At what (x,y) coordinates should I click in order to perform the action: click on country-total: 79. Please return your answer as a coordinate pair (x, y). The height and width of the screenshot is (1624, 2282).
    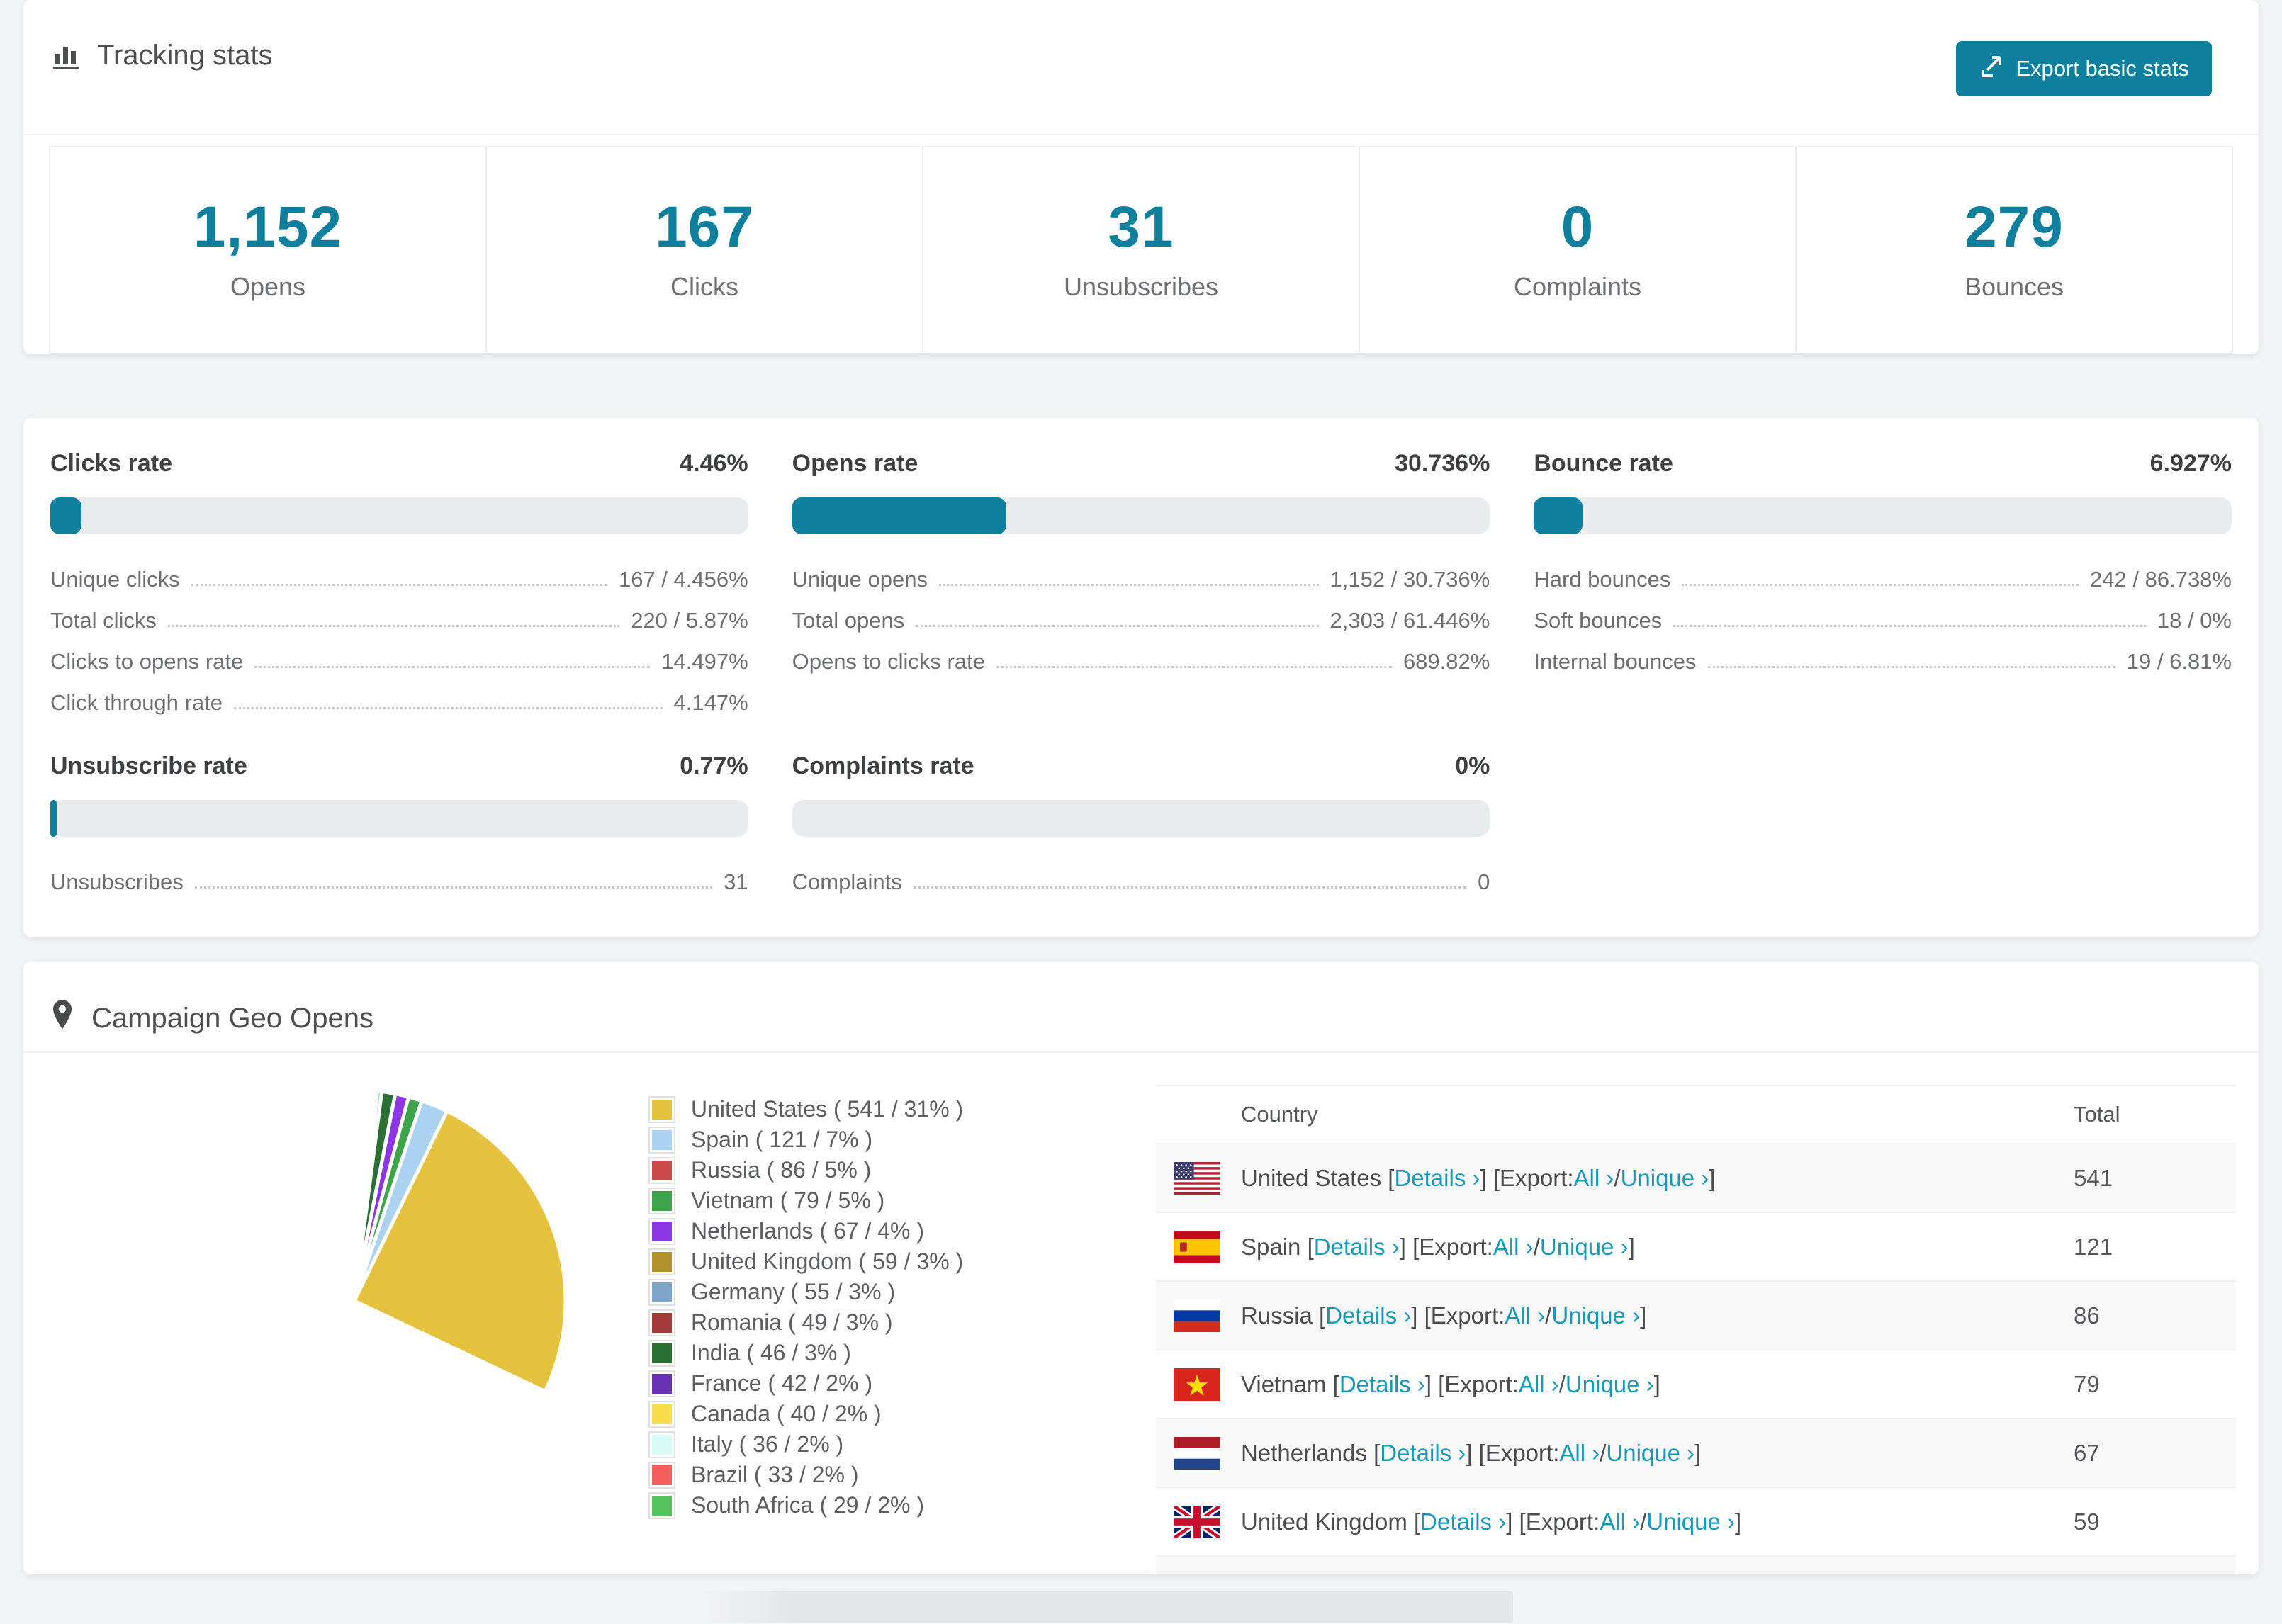
    Looking at the image, I should click on (2087, 1383).